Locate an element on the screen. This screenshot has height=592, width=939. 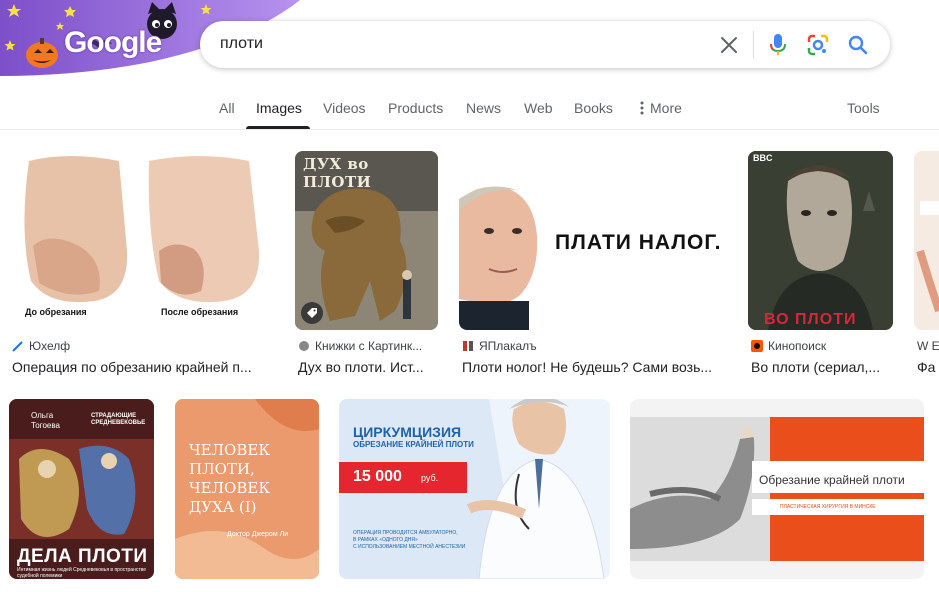
ad-note-3: С ИСПОЛЬЗОВАНИЕМ МЕСТНОЙ АНЕСТЕЗИИ is located at coordinates (409, 547).